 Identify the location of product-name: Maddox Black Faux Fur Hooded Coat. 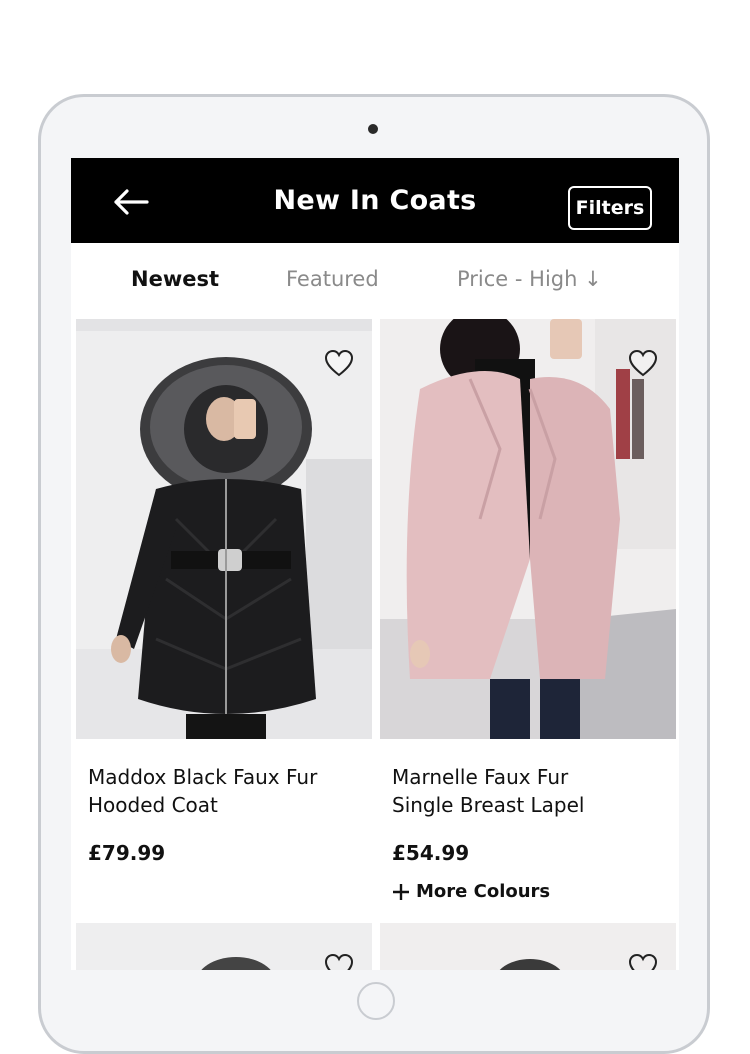
(226, 791).